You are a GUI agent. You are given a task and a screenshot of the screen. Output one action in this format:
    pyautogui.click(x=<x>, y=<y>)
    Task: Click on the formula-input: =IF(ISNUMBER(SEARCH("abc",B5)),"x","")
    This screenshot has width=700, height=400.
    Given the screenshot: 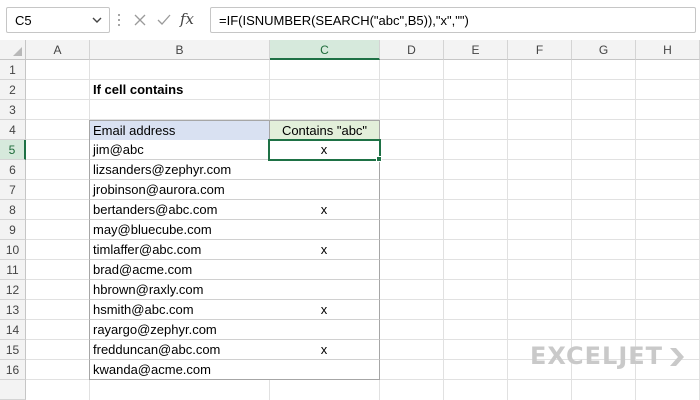 What is the action you would take?
    pyautogui.click(x=453, y=20)
    